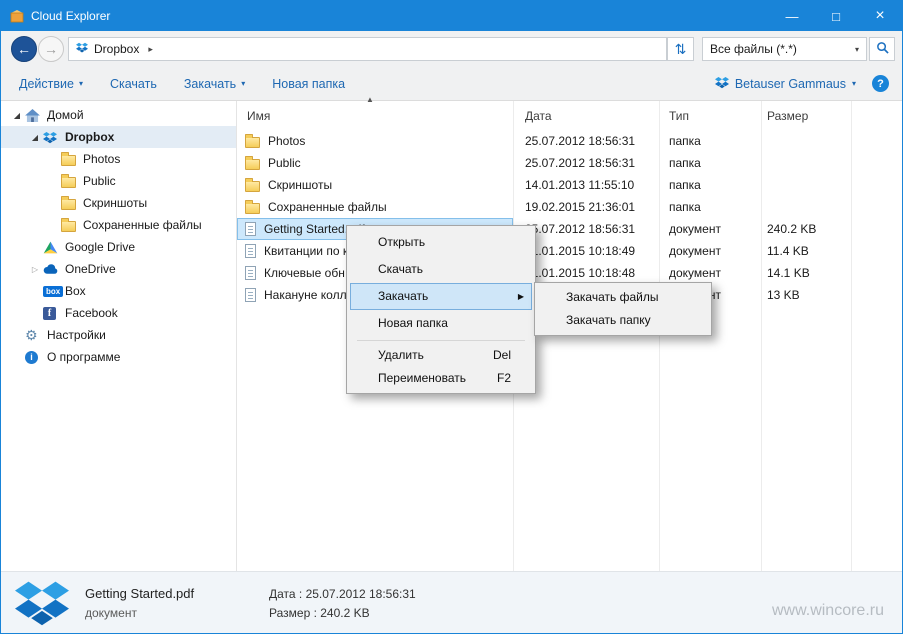 This screenshot has height=634, width=903. I want to click on titlebar: Cloud Explorer — □ ×, so click(451, 16).